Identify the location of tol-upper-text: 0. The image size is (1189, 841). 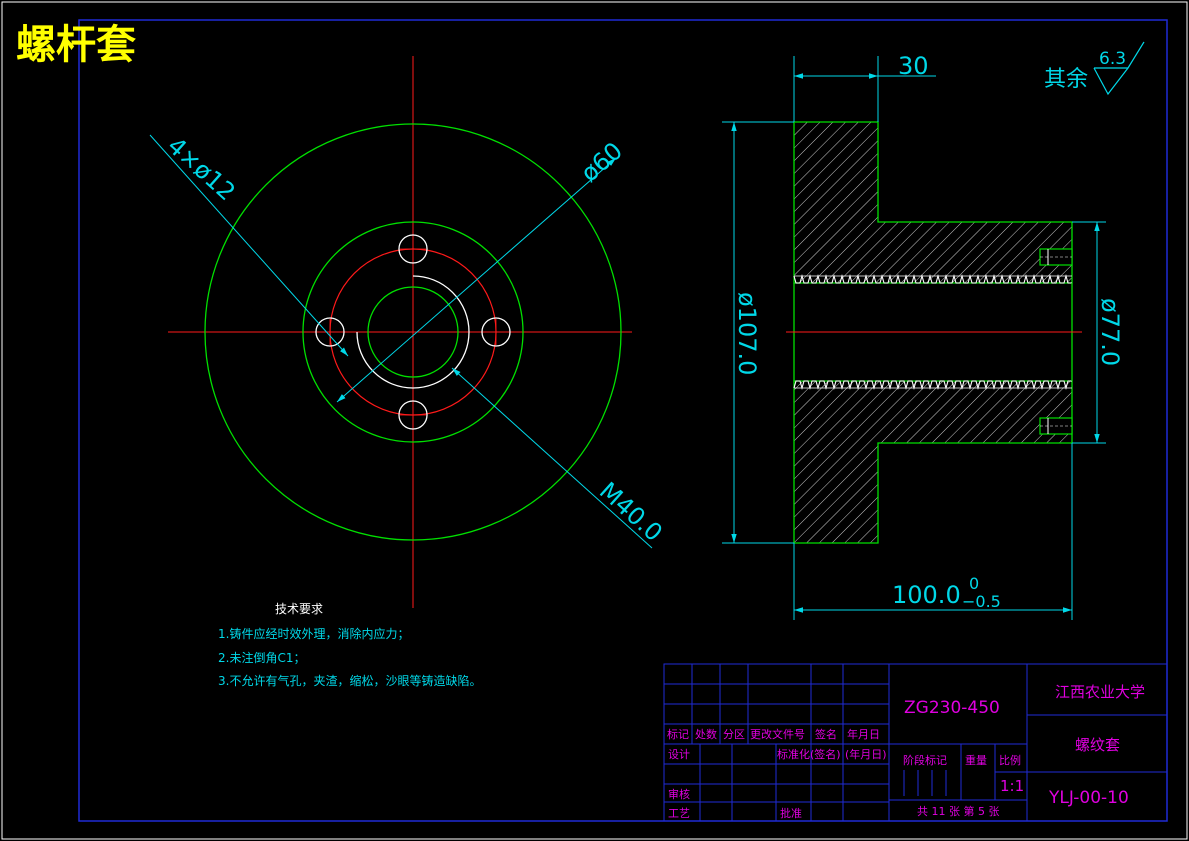
(974, 583).